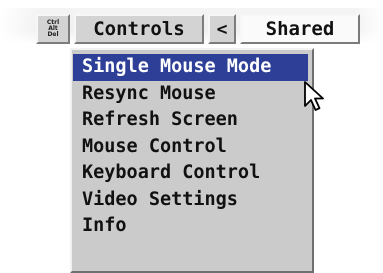 This screenshot has width=383, height=273. What do you see at coordinates (190, 94) in the screenshot?
I see `menu-item-resync-mouse: Resync Mouse` at bounding box center [190, 94].